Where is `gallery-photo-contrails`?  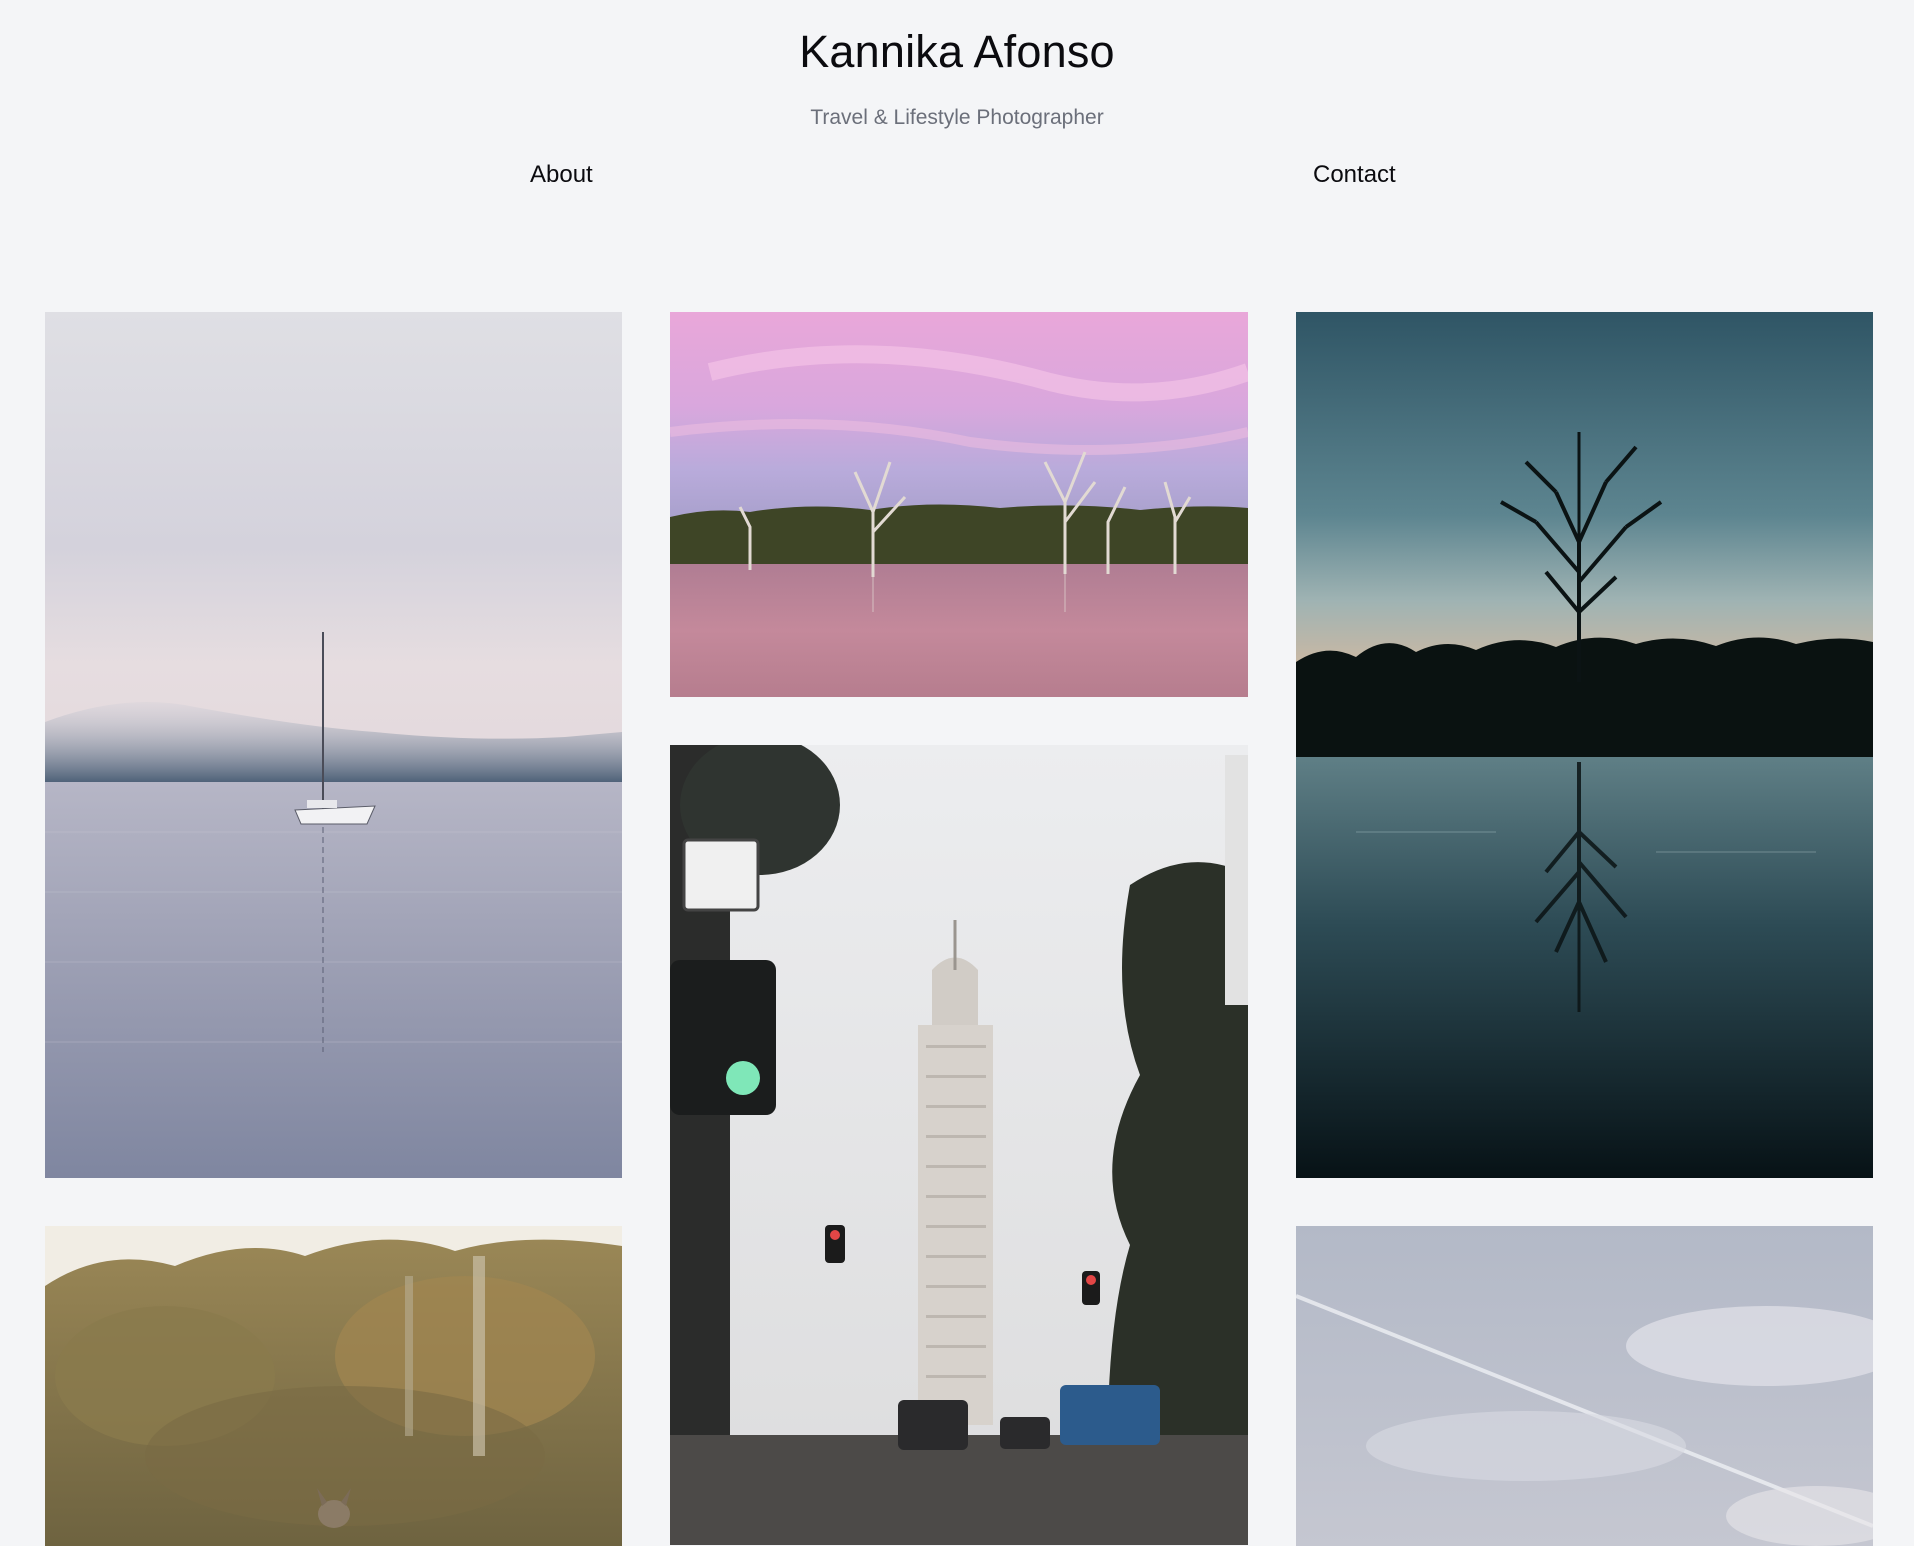
gallery-photo-contrails is located at coordinates (1584, 1386).